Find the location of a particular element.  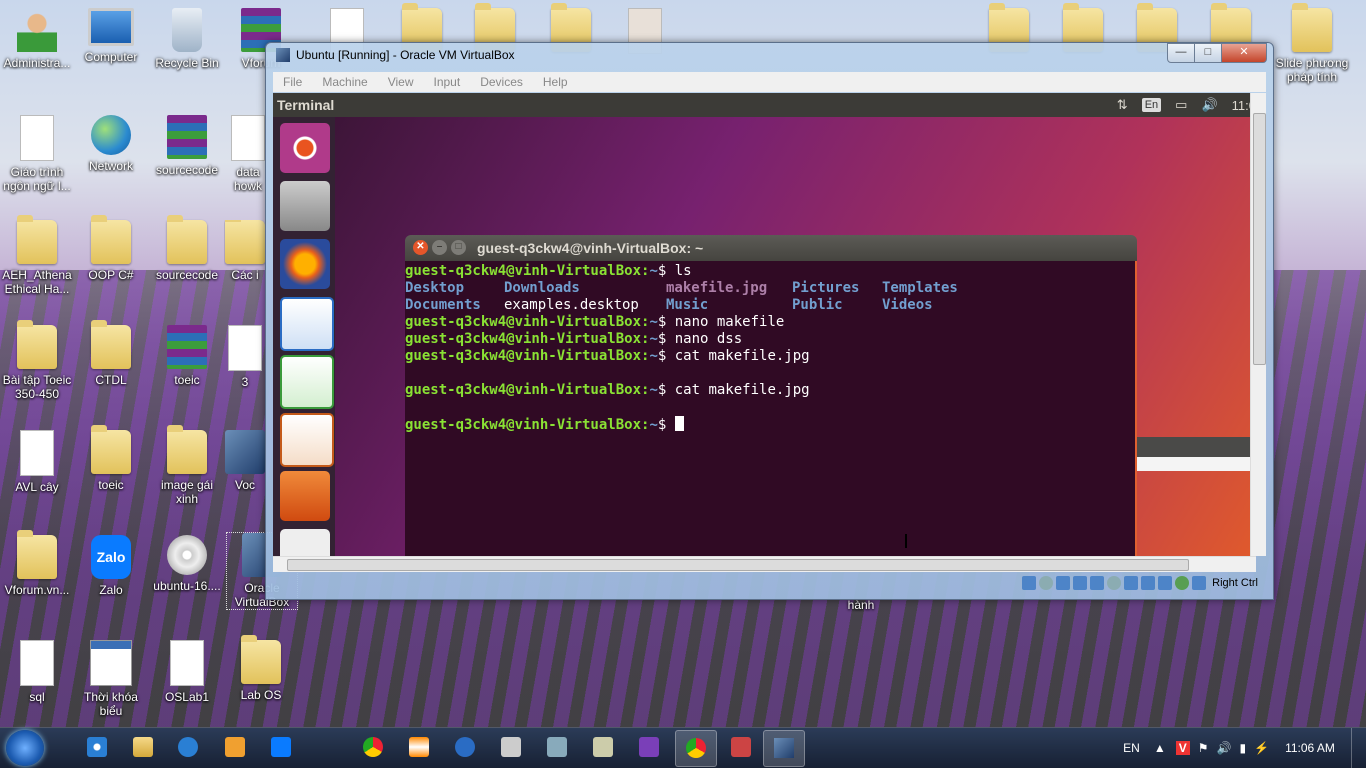

desktop-icon: Các i is located at coordinates (245, 251).